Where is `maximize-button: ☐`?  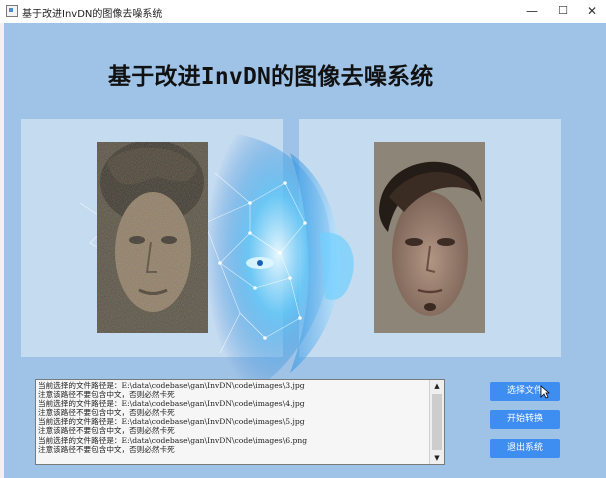
maximize-button: ☐ is located at coordinates (563, 11).